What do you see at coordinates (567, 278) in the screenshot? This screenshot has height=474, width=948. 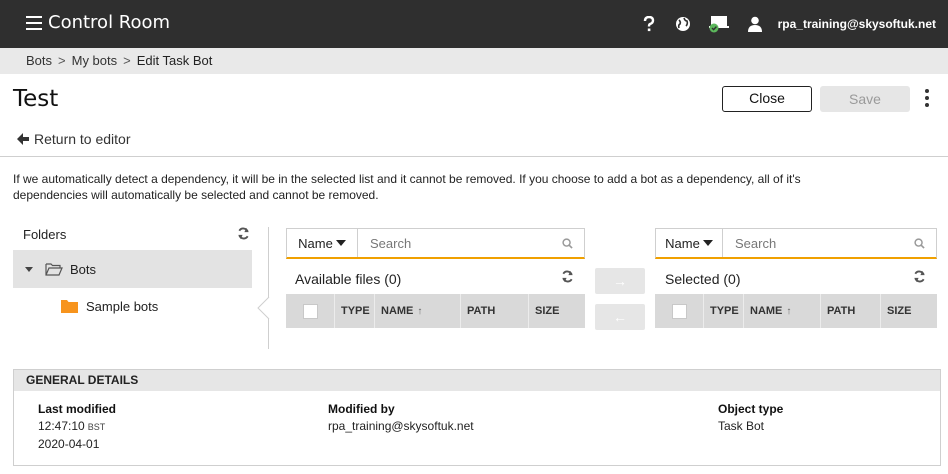 I see `available-refresh-icon` at bounding box center [567, 278].